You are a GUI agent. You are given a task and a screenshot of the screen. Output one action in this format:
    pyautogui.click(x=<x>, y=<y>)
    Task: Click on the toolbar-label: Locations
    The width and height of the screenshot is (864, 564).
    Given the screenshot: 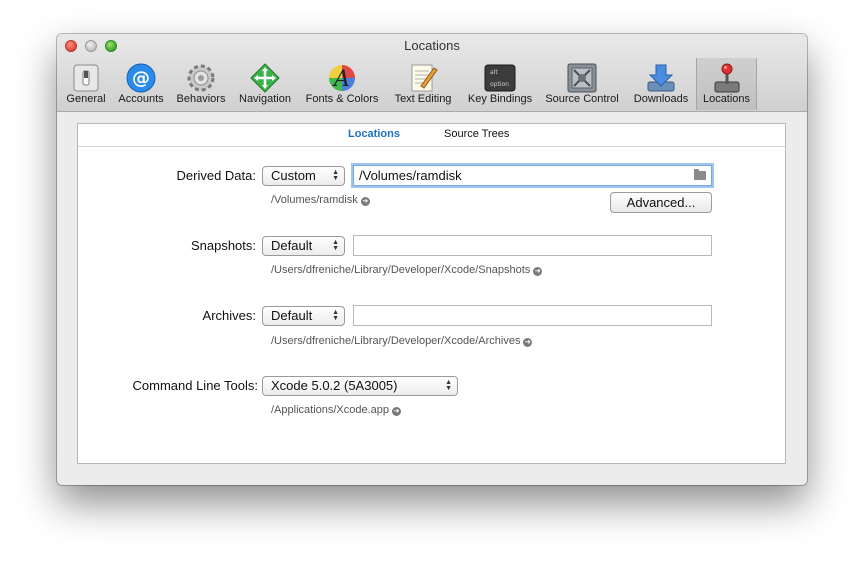 What is the action you would take?
    pyautogui.click(x=726, y=99)
    